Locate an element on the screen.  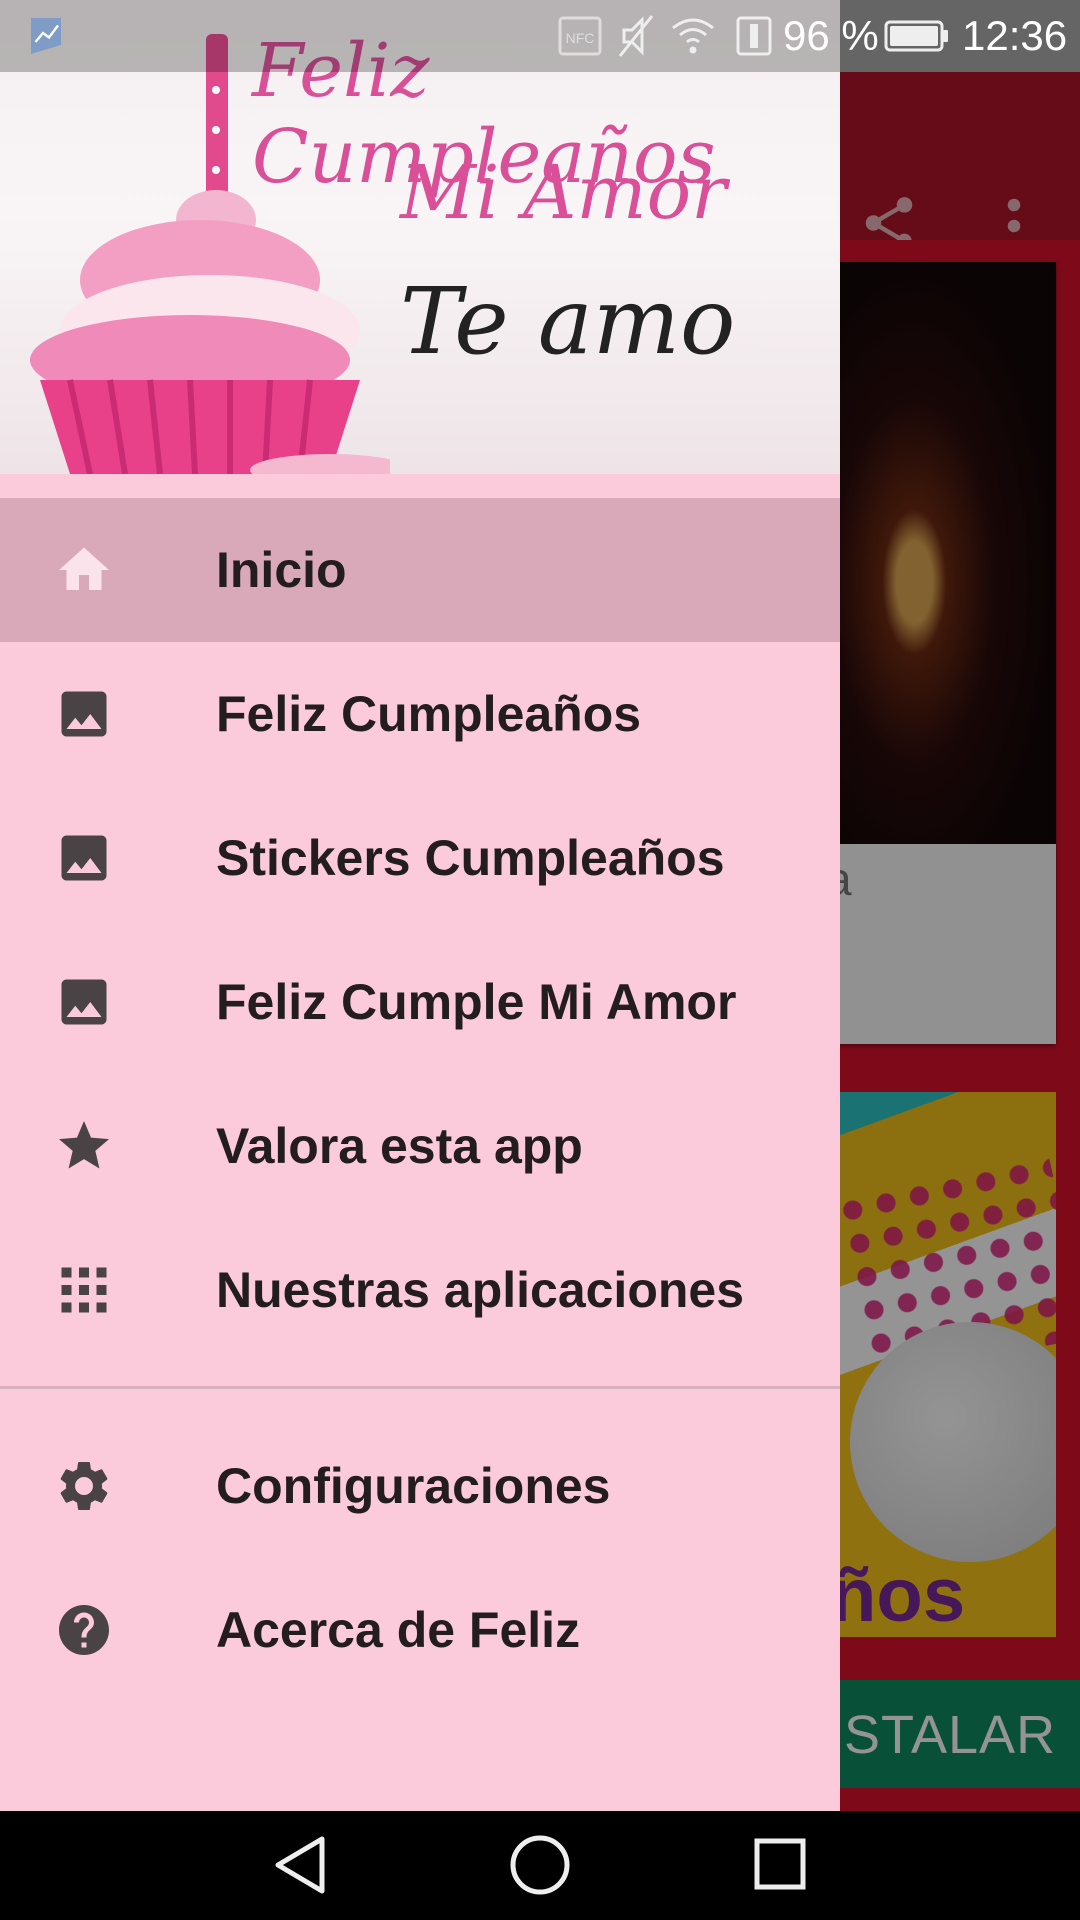
menu-item-label: Acerca de Feliz is located at coordinates (398, 1630).